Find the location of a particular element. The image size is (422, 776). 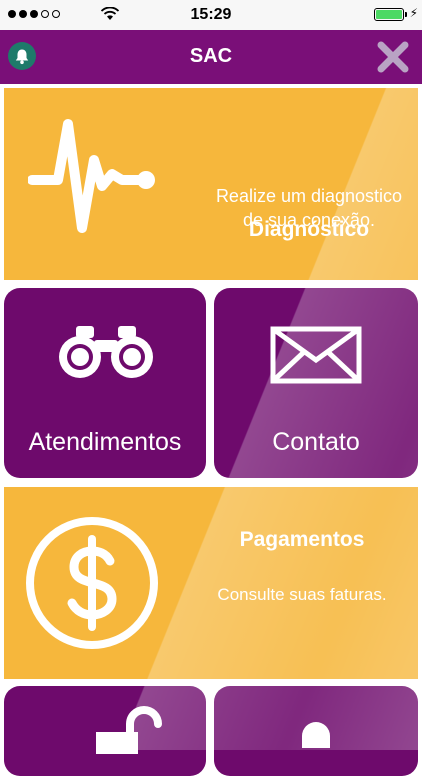

tile-contato: Contato is located at coordinates (316, 383).